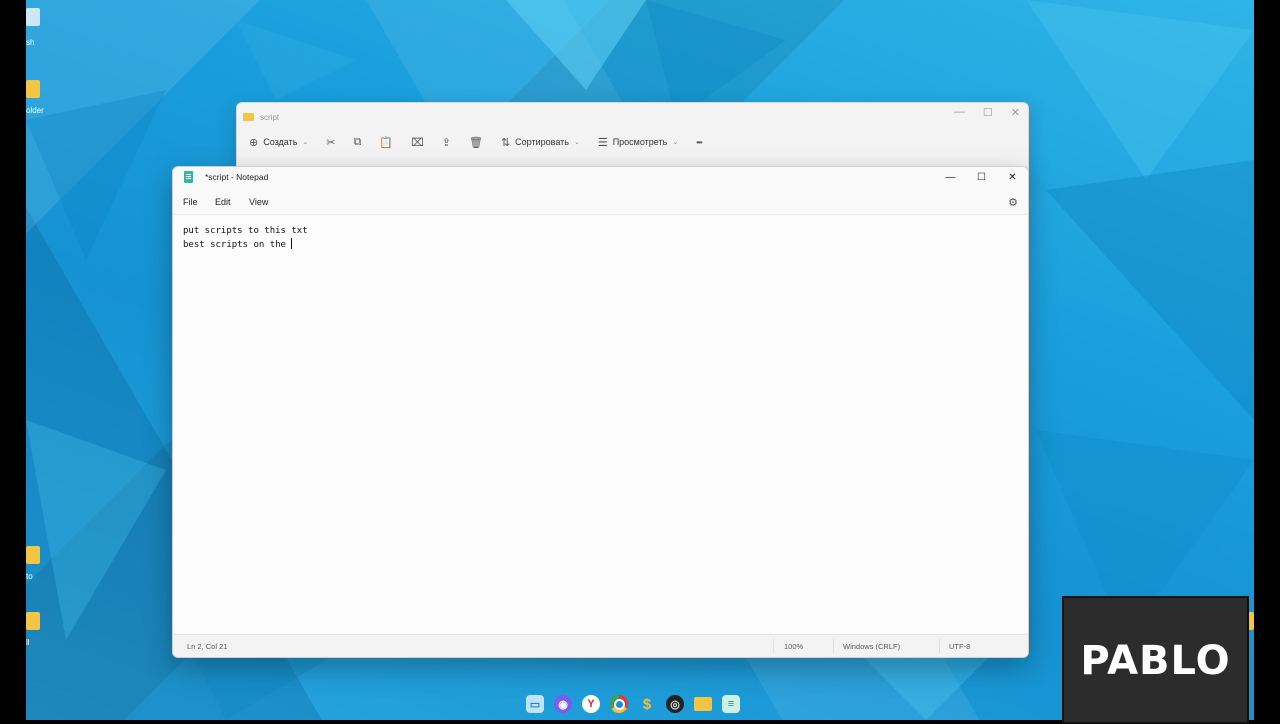 This screenshot has width=1280, height=724. Describe the element at coordinates (1013, 202) in the screenshot. I see `gear-icon: ⚙` at that location.